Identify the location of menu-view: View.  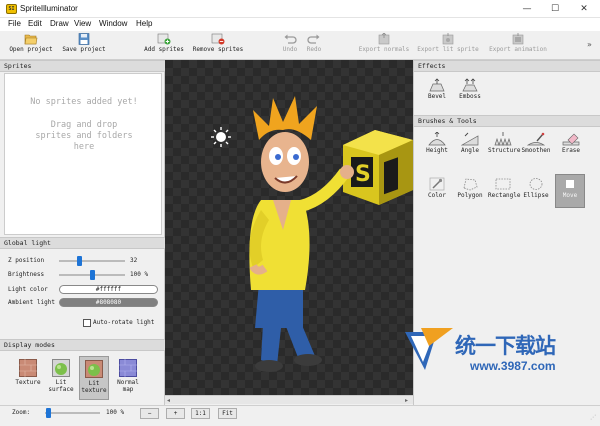
(82, 23).